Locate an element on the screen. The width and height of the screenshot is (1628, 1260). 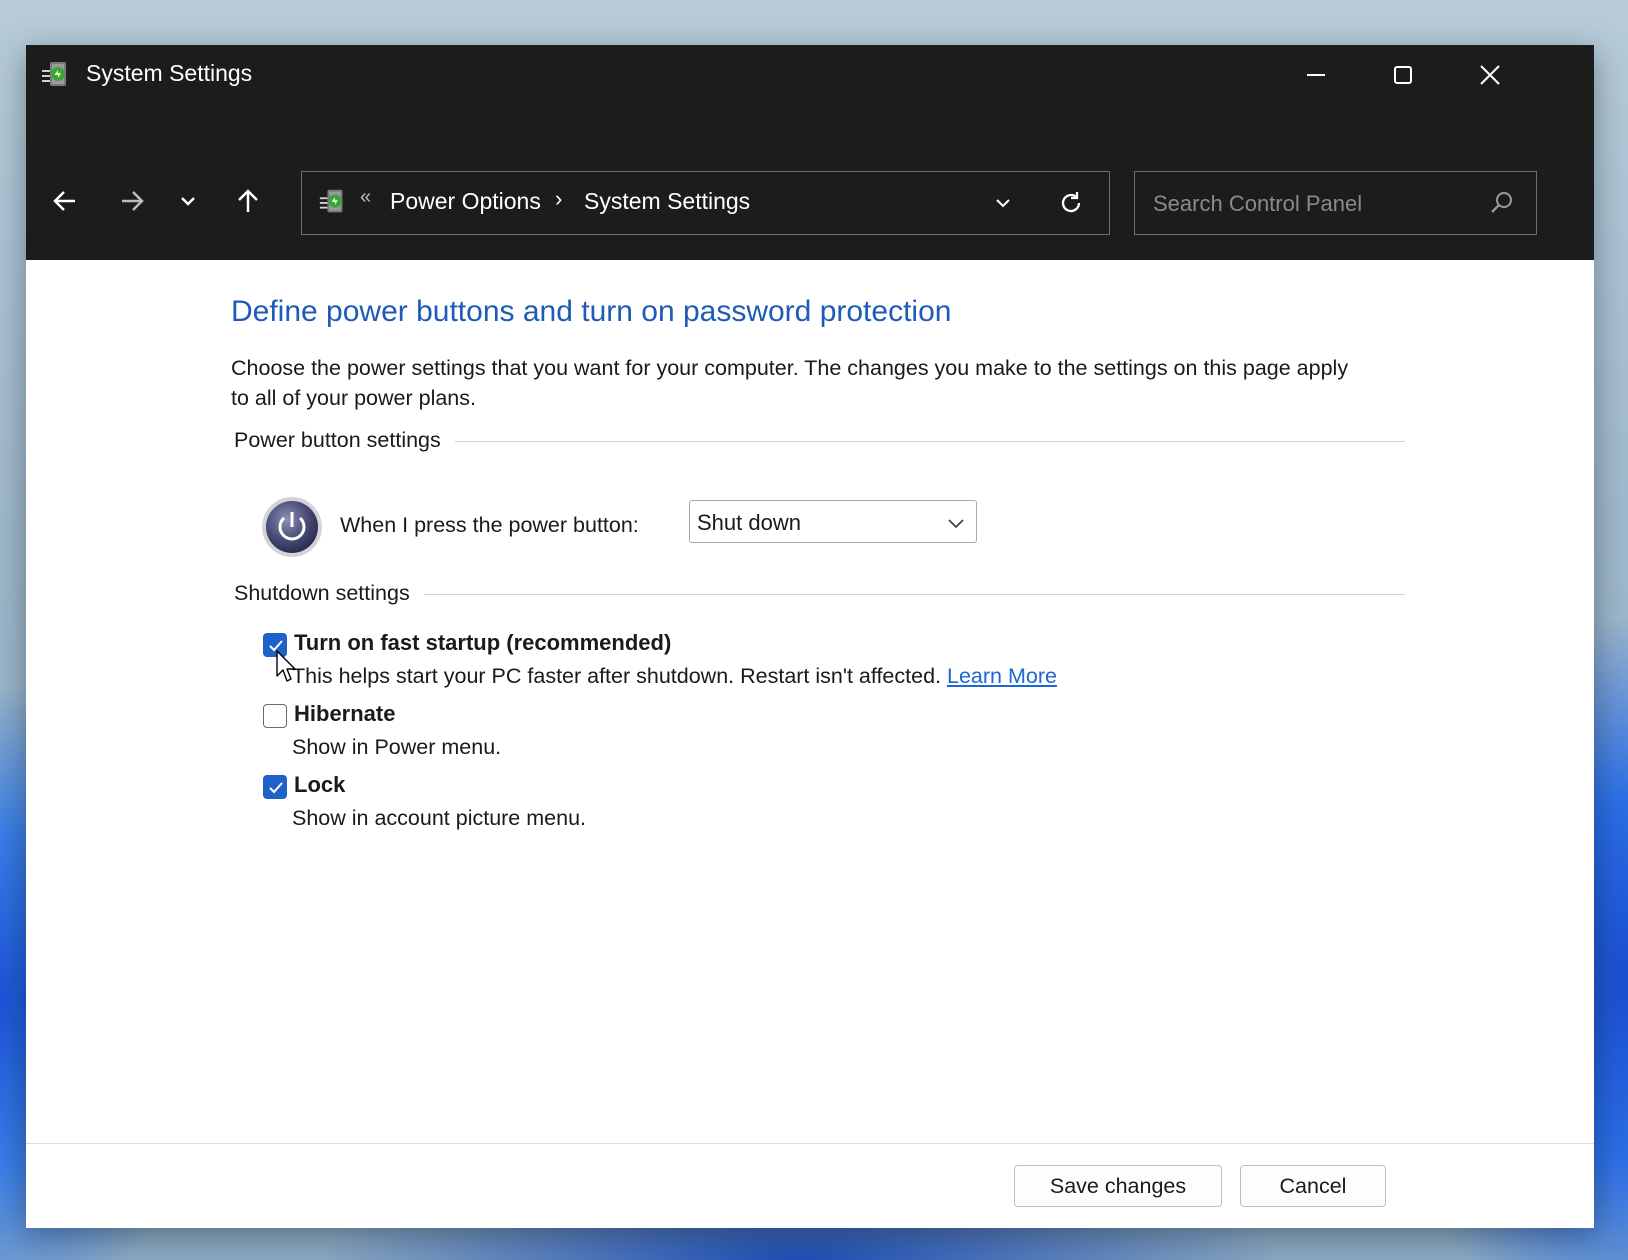
maximize-icon is located at coordinates (1403, 75).